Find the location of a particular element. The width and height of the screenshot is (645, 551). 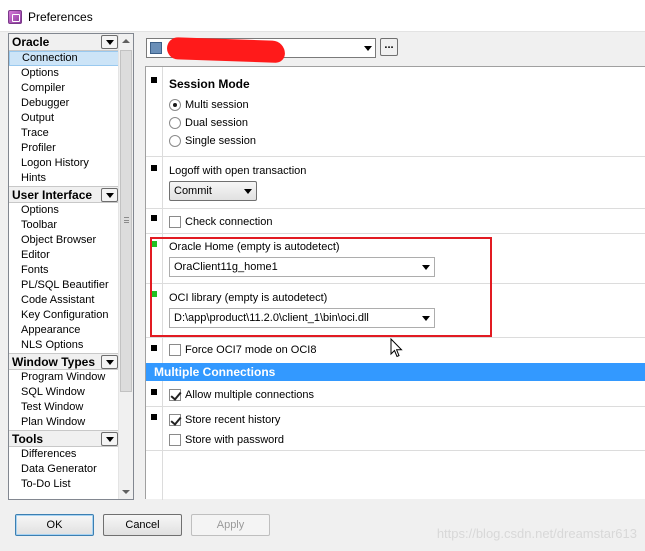

force-oci7-checkbox is located at coordinates (175, 350).